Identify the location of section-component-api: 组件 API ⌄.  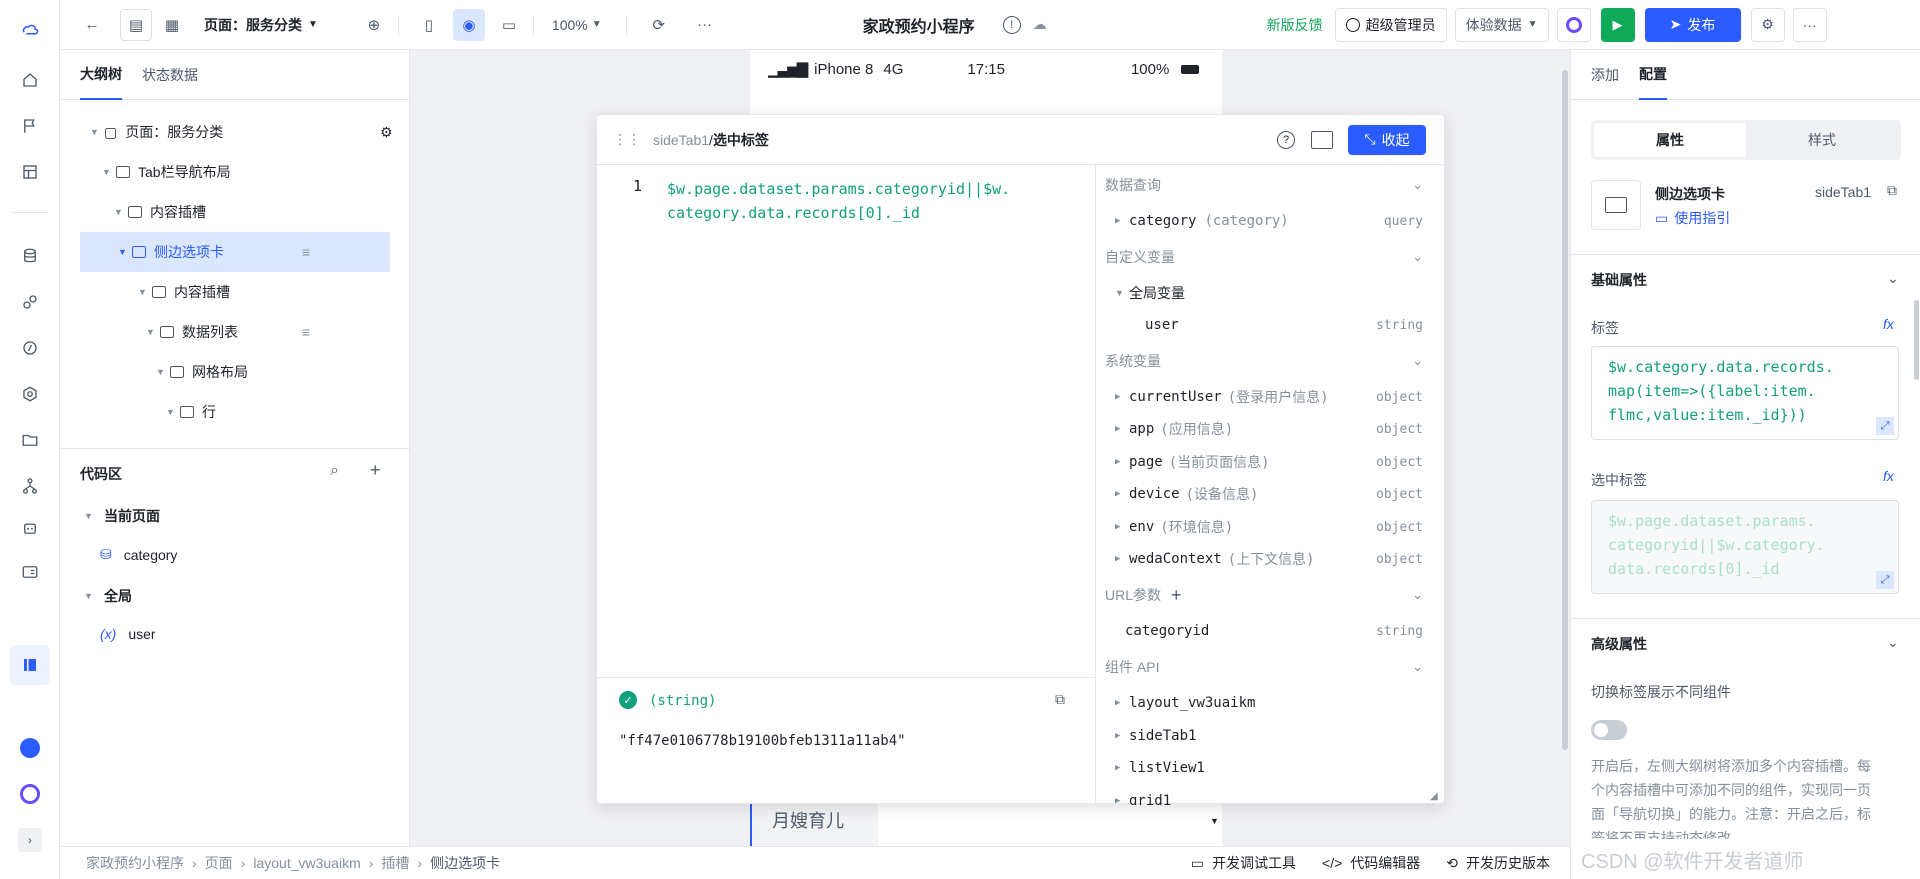
(1270, 667).